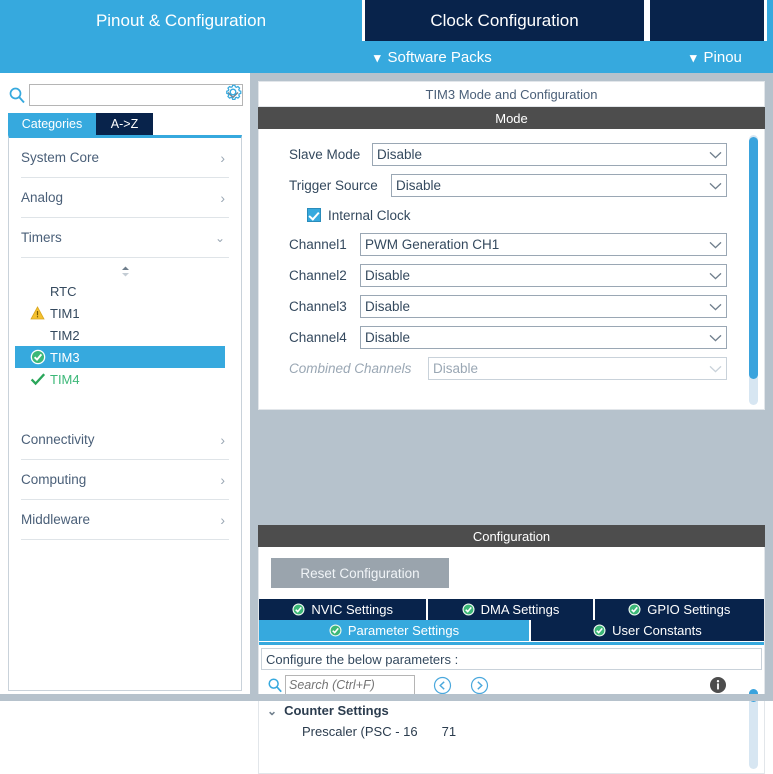  I want to click on parameter-search-input, so click(350, 685).